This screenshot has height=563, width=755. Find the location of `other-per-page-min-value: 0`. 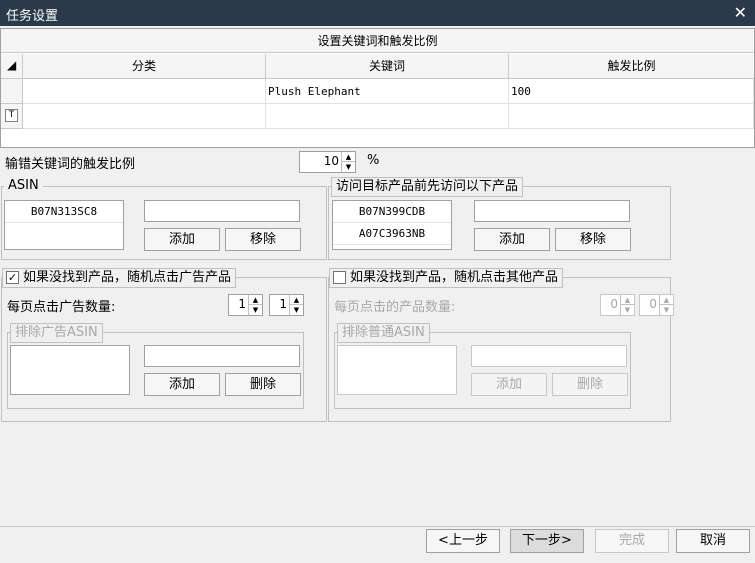

other-per-page-min-value: 0 is located at coordinates (614, 304).